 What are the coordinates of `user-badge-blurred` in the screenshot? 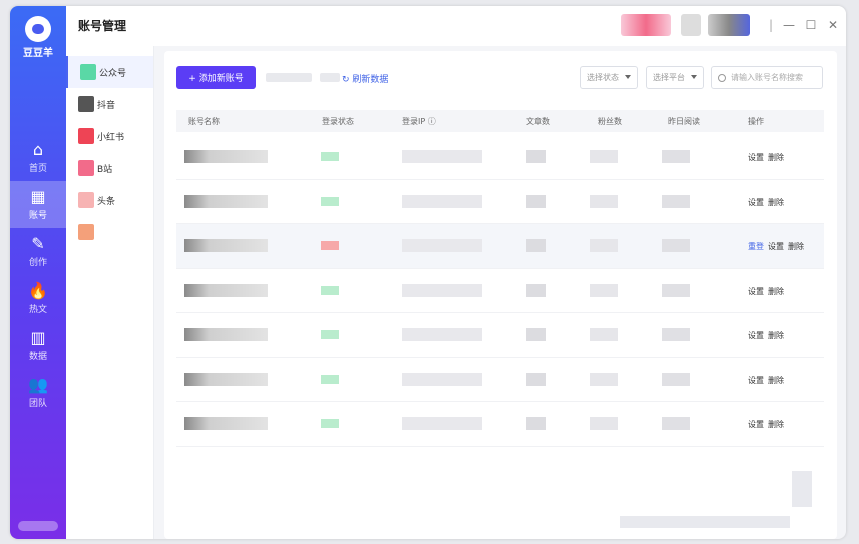 It's located at (646, 25).